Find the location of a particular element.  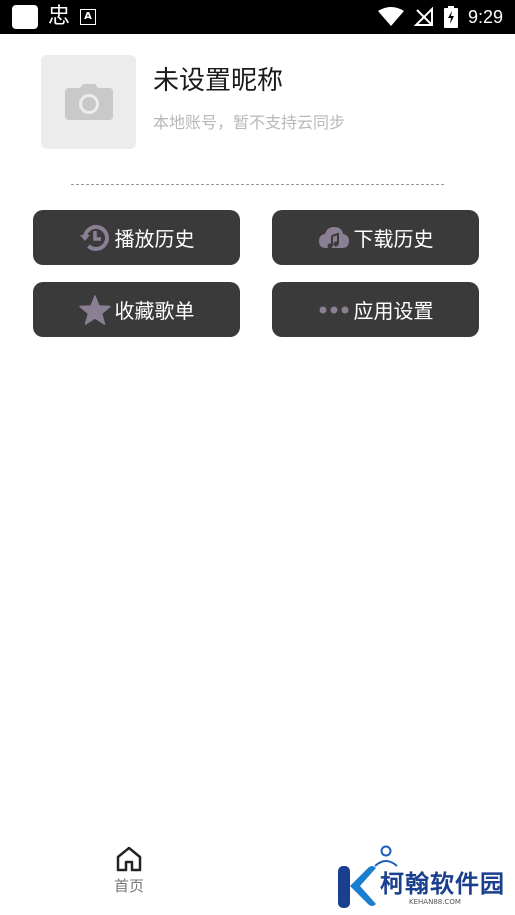

nav-home: 首页 is located at coordinates (129, 870).